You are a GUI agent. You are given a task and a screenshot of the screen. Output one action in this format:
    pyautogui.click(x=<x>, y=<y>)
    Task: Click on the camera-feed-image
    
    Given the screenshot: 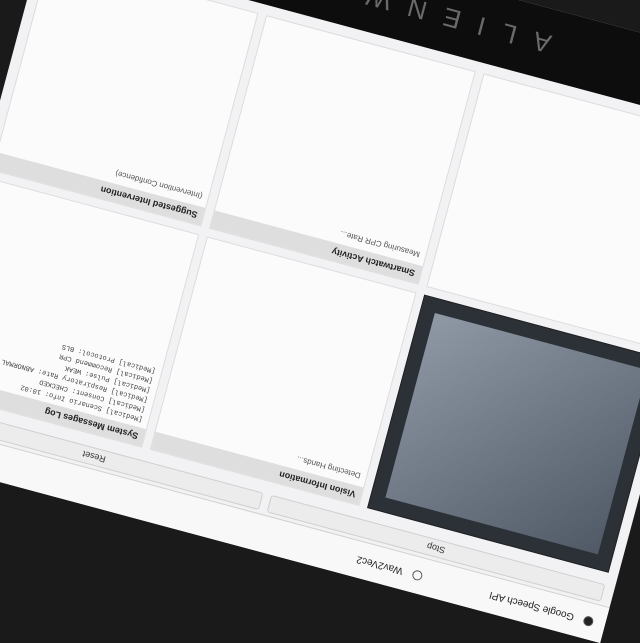 What is the action you would take?
    pyautogui.click(x=512, y=434)
    